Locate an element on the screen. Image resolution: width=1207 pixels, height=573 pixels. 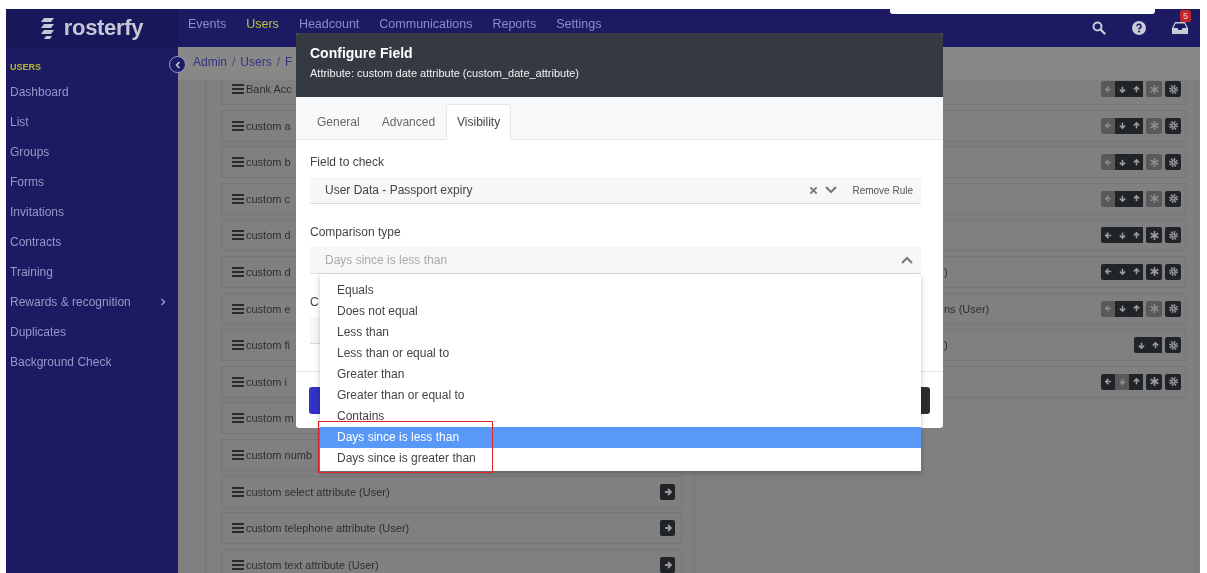
field-label: Comparison type is located at coordinates (356, 232).